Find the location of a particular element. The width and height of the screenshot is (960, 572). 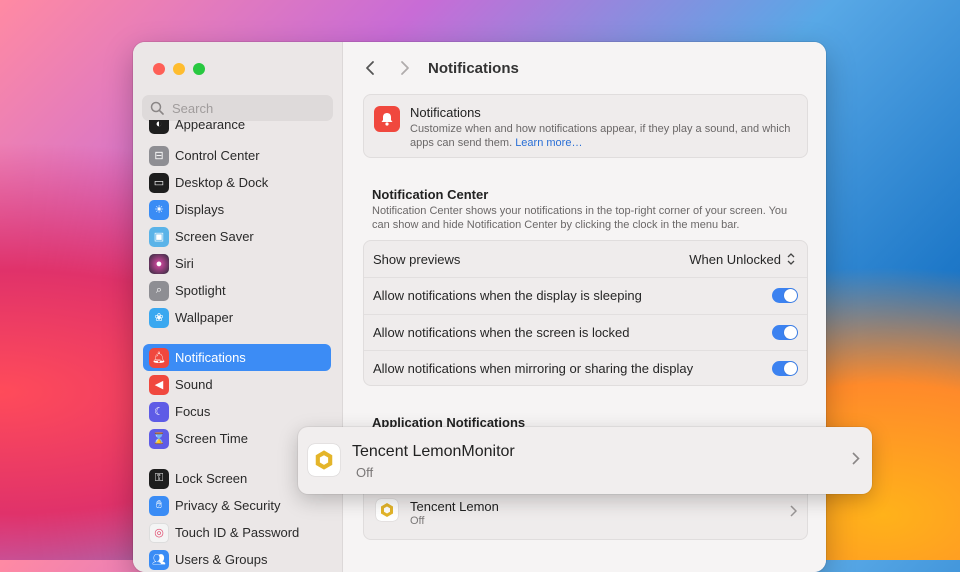

sidebar-item-touch-id: ◎ Touch ID & Password is located at coordinates (237, 532).